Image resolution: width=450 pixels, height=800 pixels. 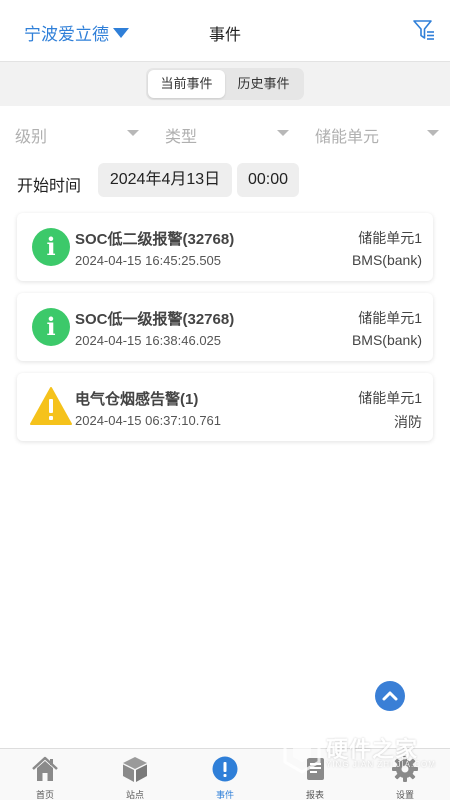 What do you see at coordinates (263, 84) in the screenshot?
I see `segment-history-events: 历史事件` at bounding box center [263, 84].